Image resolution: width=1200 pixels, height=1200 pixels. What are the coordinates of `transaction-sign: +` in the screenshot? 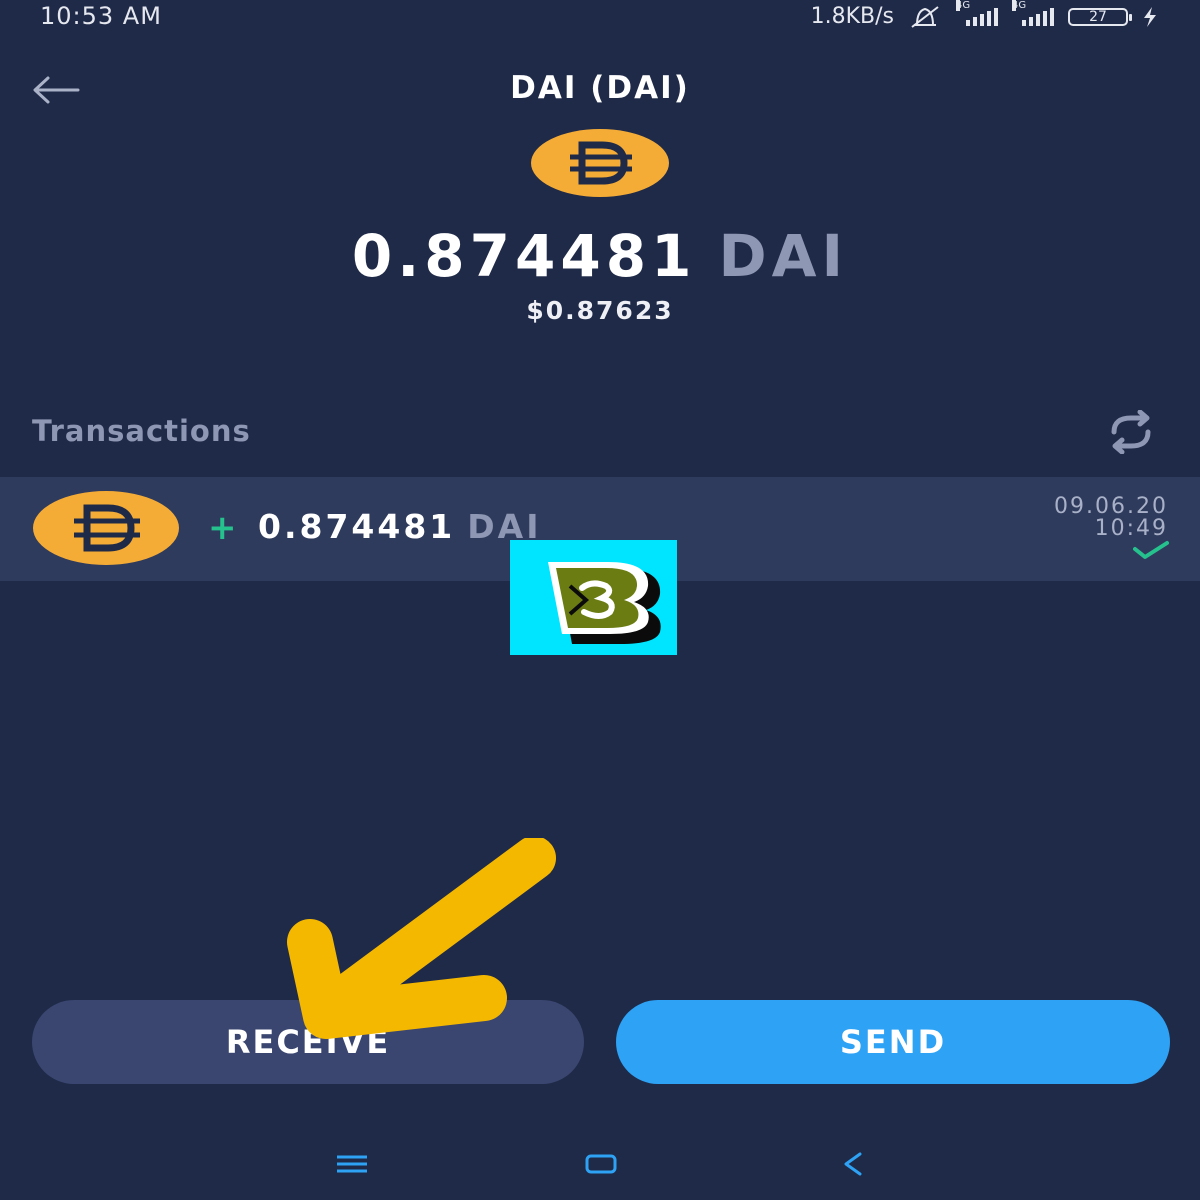 It's located at (222, 528).